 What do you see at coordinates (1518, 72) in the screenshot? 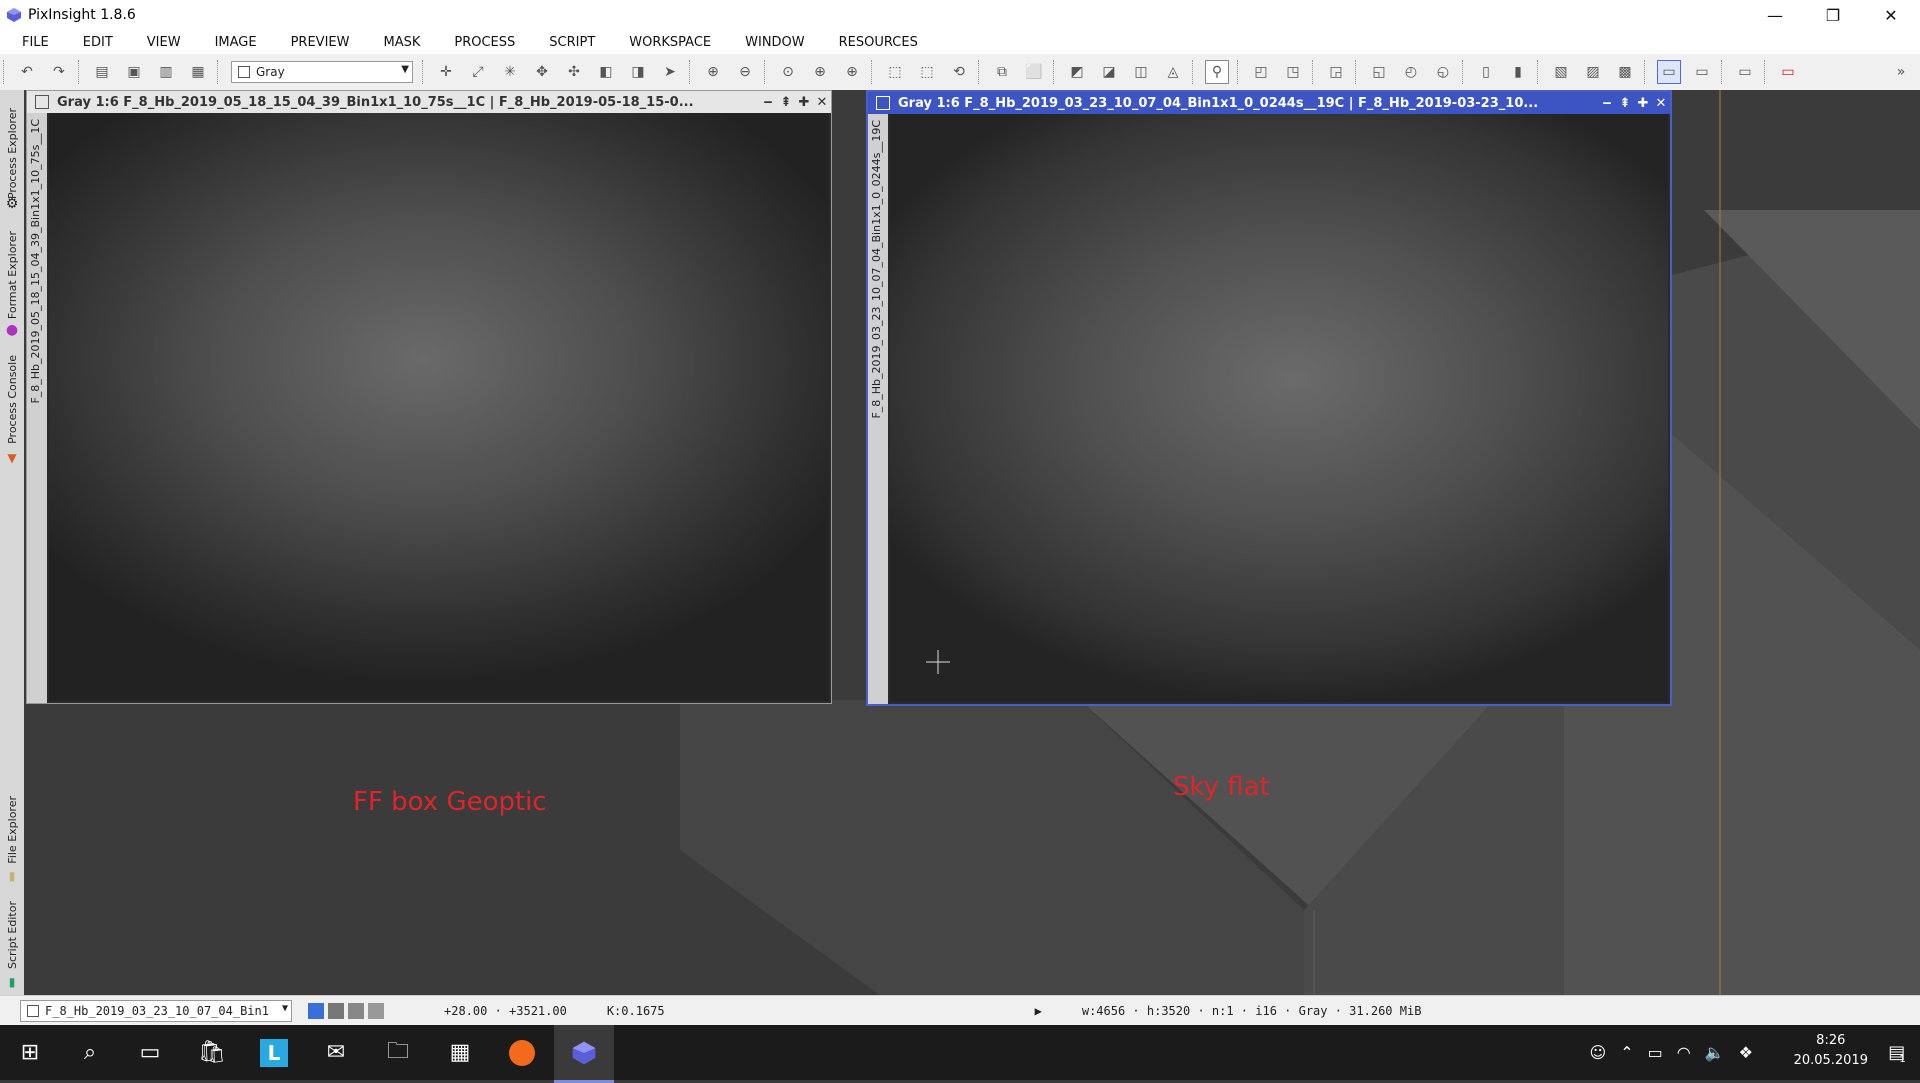
I see `history-icon: ▮` at bounding box center [1518, 72].